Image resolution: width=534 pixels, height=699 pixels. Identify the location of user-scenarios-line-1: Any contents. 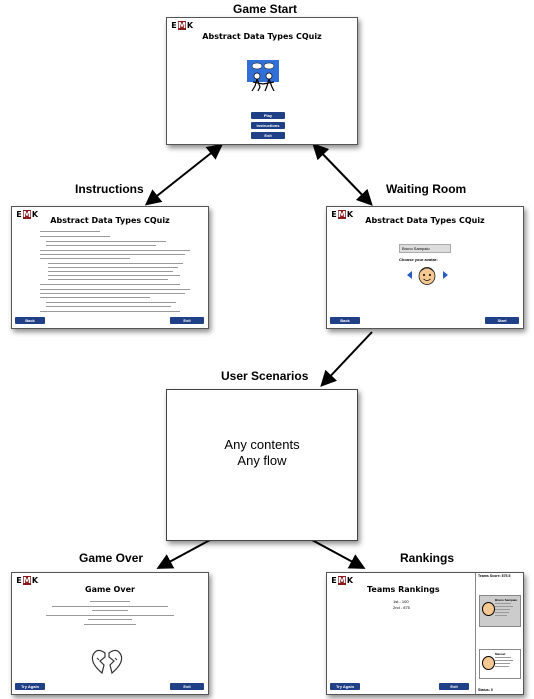
(262, 444).